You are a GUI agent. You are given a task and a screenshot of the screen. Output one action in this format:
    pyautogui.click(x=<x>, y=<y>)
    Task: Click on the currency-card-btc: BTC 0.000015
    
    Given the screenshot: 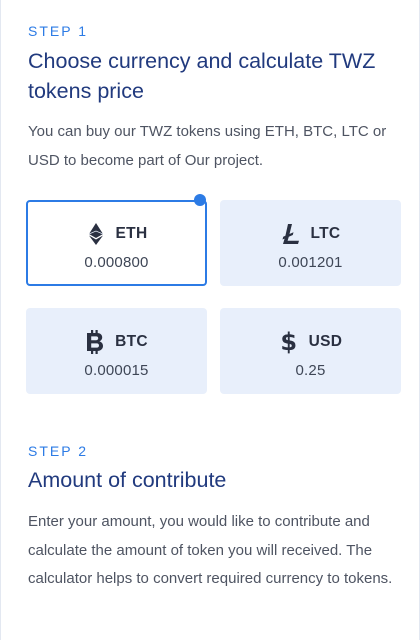 What is the action you would take?
    pyautogui.click(x=116, y=351)
    